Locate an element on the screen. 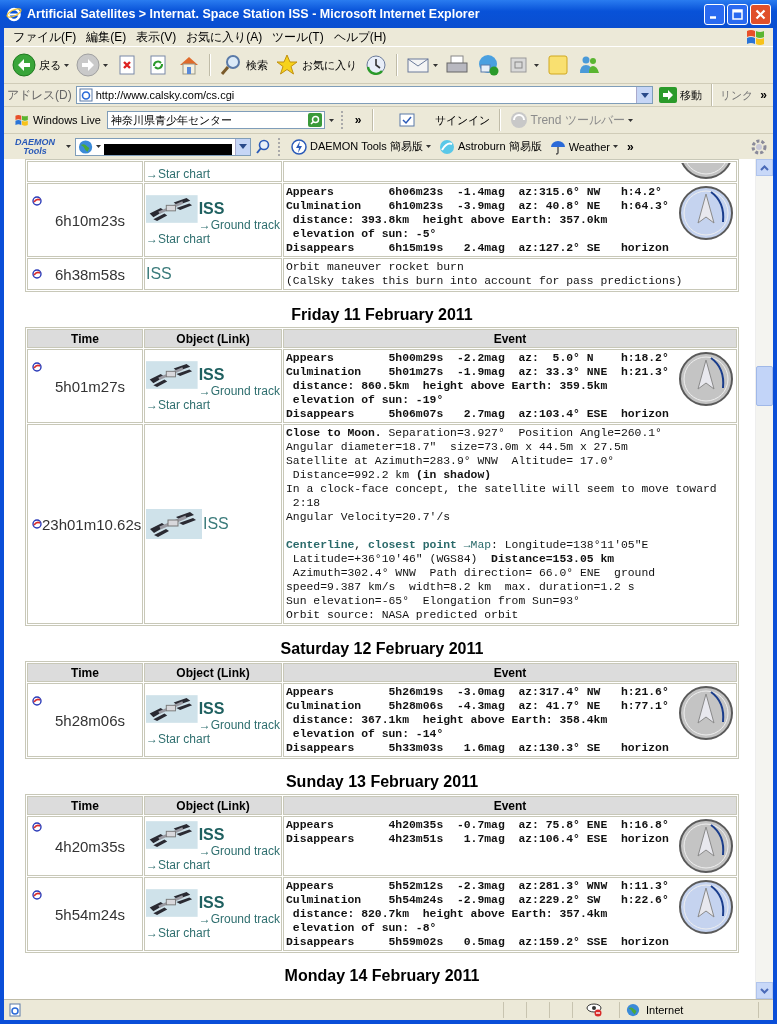 The width and height of the screenshot is (777, 1024). address-field: http://www.calsky.com/cs.cgi is located at coordinates (364, 95).